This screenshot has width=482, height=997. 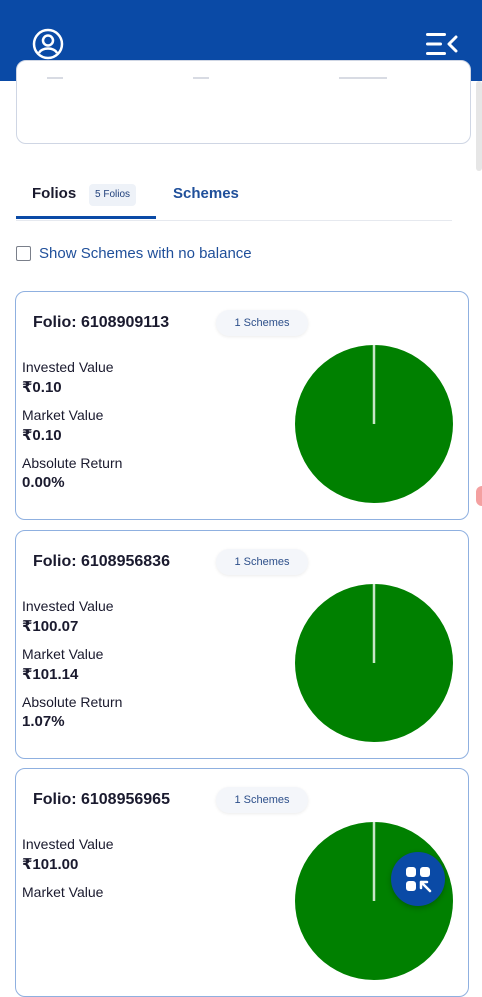 I want to click on folio-title: Folio: 6108956836, so click(x=101, y=561).